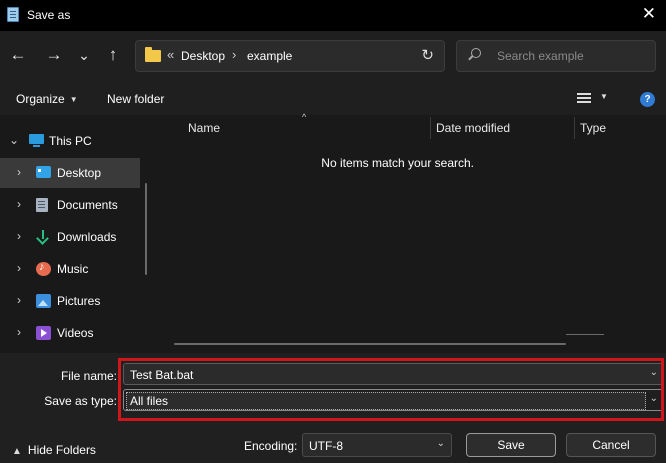 This screenshot has height=463, width=666. What do you see at coordinates (49, 15) in the screenshot?
I see `window-title: Save as` at bounding box center [49, 15].